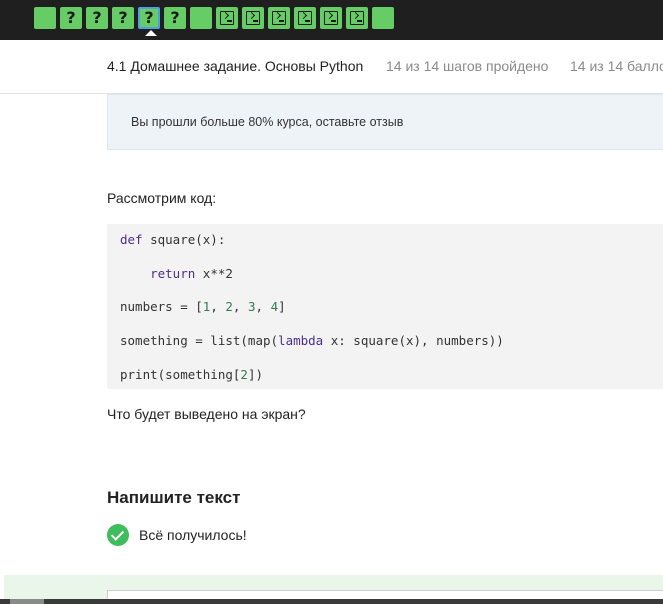  I want to click on step-7-button, so click(201, 18).